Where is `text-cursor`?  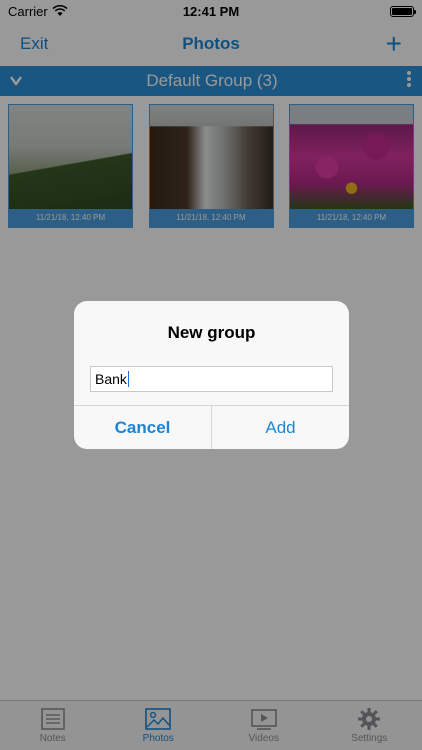
text-cursor is located at coordinates (128, 379).